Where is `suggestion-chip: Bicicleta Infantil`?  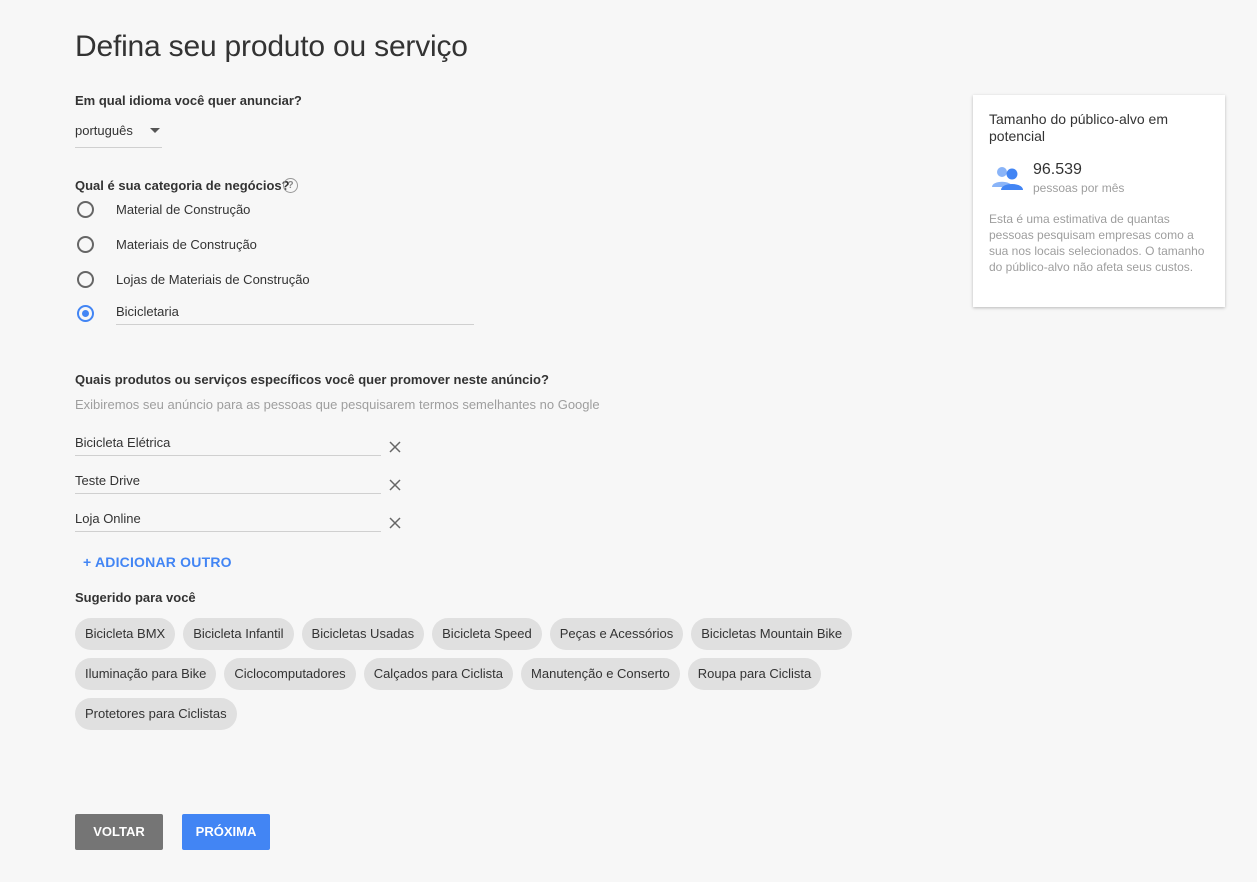
suggestion-chip: Bicicleta Infantil is located at coordinates (238, 634).